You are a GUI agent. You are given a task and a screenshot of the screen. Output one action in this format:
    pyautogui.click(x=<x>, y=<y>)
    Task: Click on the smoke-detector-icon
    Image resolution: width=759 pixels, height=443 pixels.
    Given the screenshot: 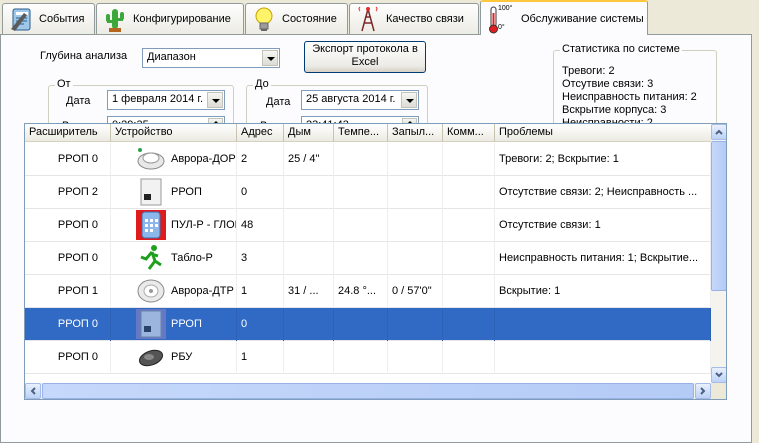 What is the action you would take?
    pyautogui.click(x=151, y=159)
    